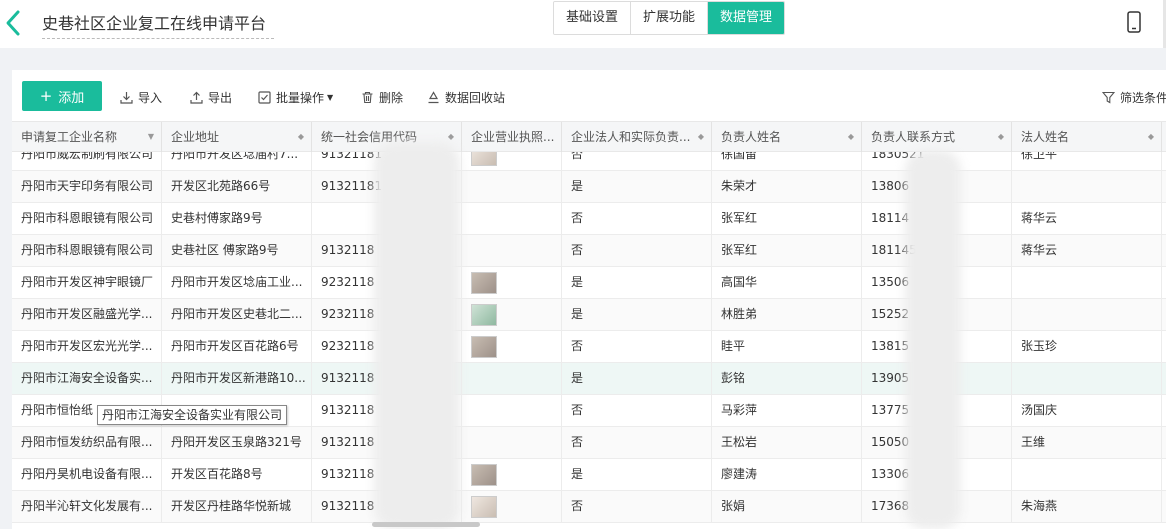 Image resolution: width=1166 pixels, height=529 pixels. Describe the element at coordinates (1143, 97) in the screenshot. I see `filter-label: 筛选条件` at that location.